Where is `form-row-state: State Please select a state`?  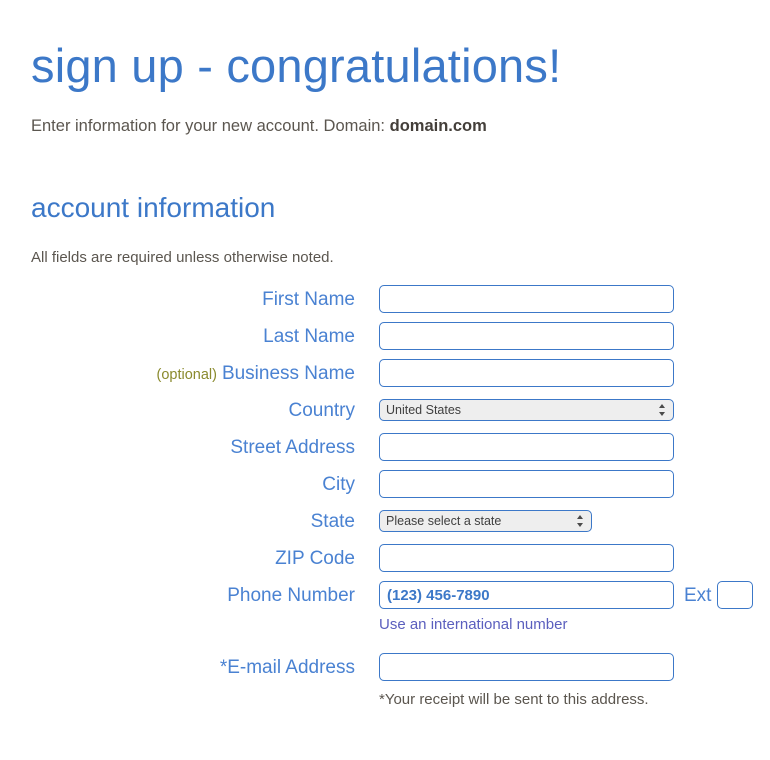
form-row-state: State Please select a state is located at coordinates (400, 521).